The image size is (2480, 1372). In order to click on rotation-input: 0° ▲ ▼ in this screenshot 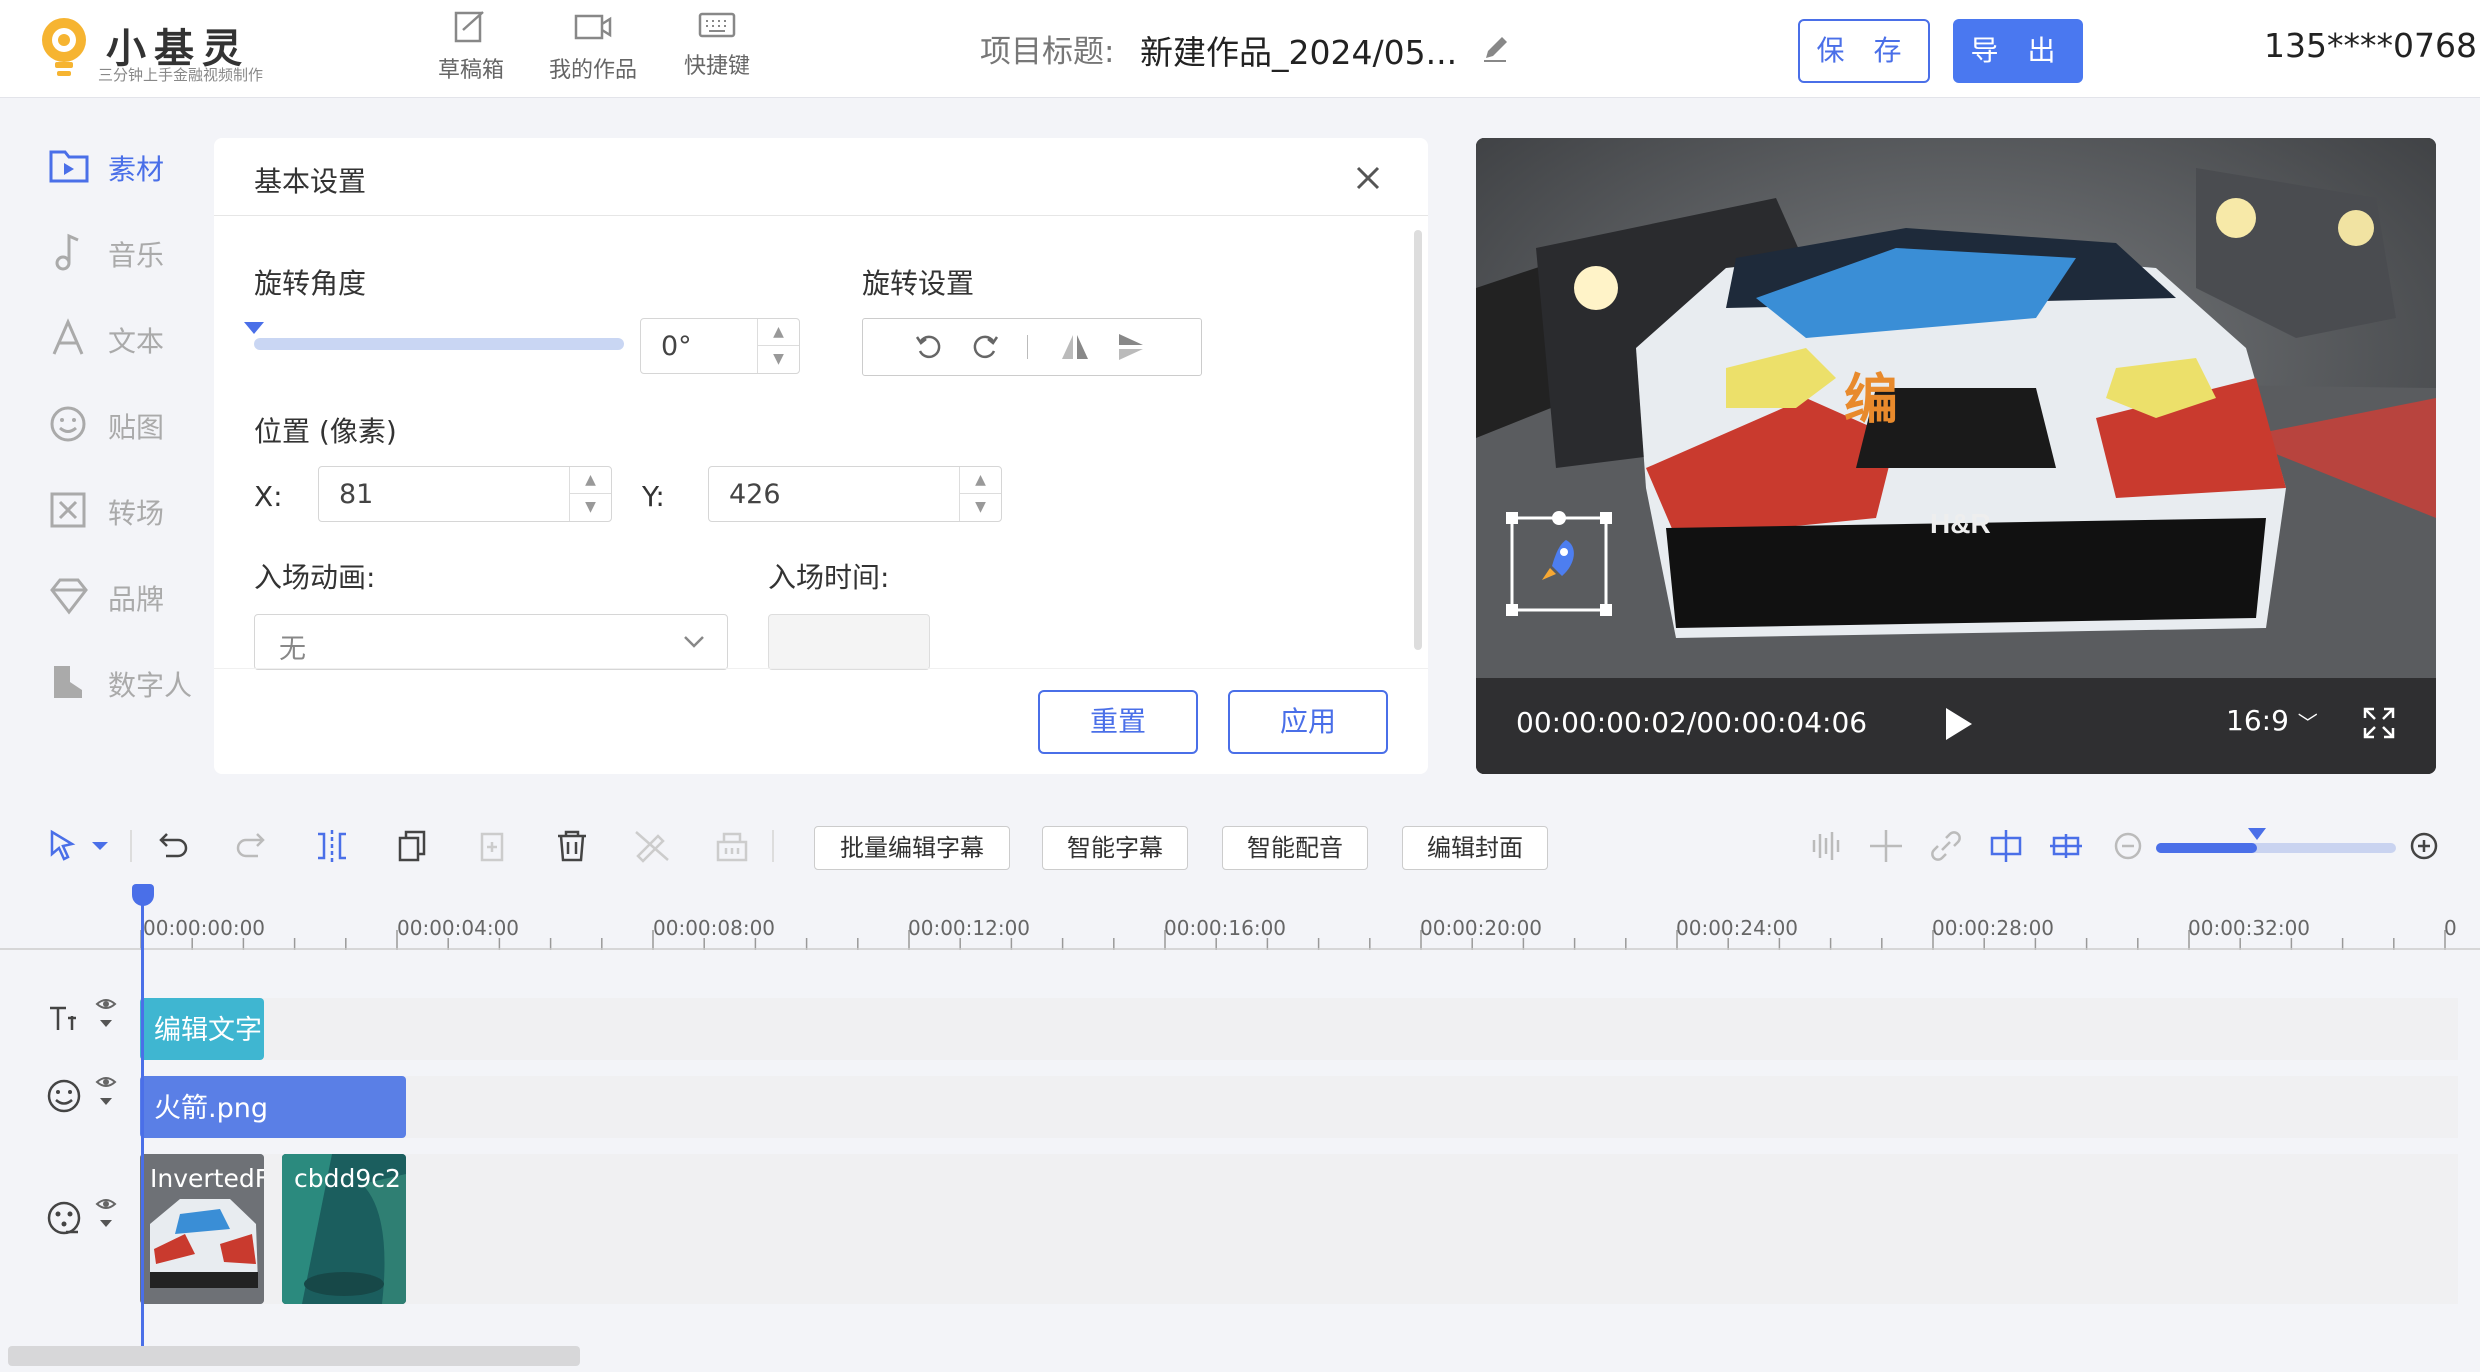, I will do `click(720, 346)`.